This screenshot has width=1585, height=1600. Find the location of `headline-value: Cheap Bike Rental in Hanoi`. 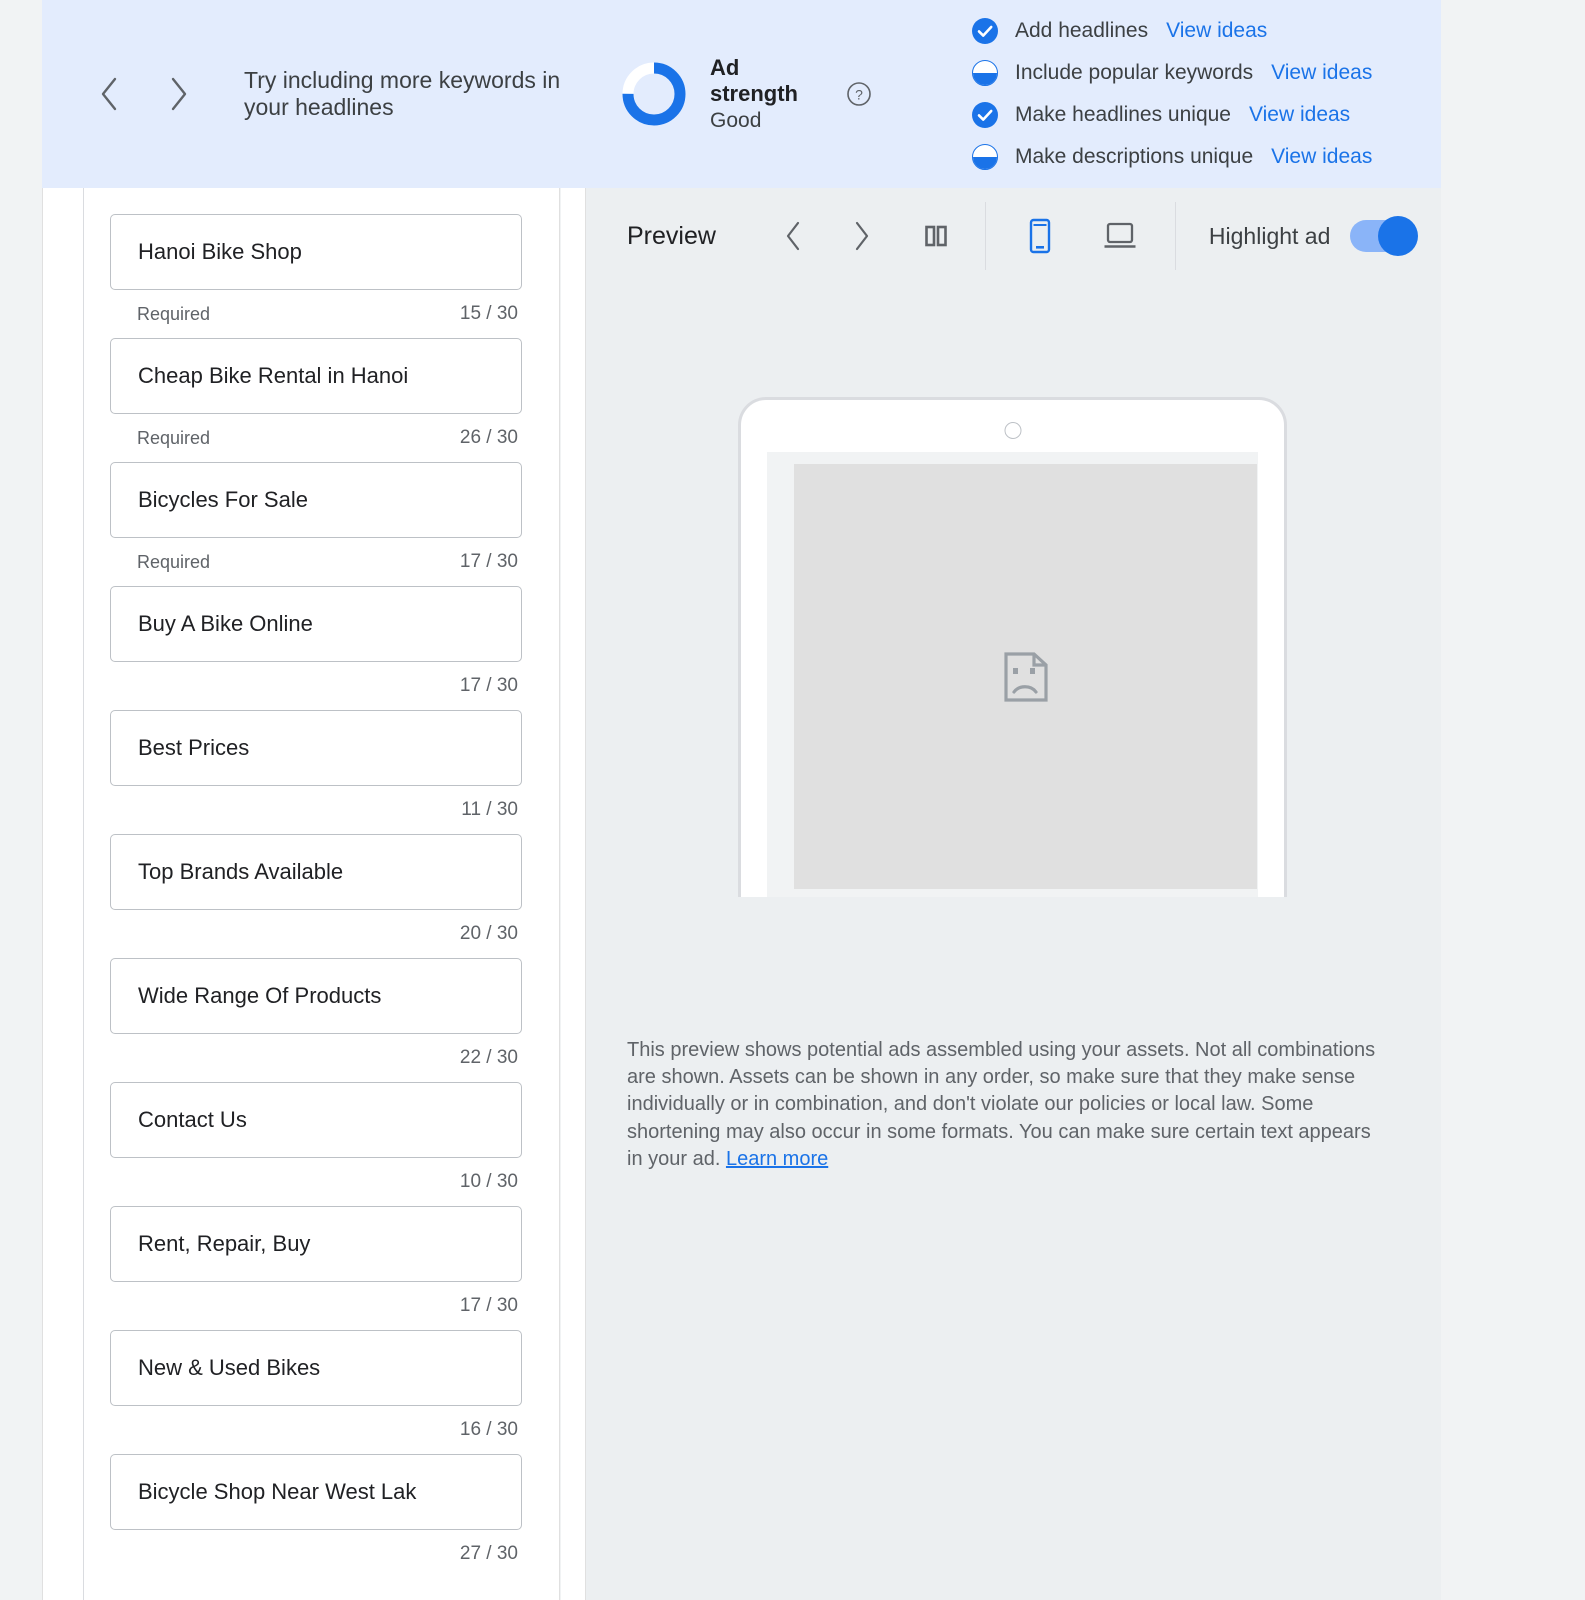

headline-value: Cheap Bike Rental in Hanoi is located at coordinates (273, 375).